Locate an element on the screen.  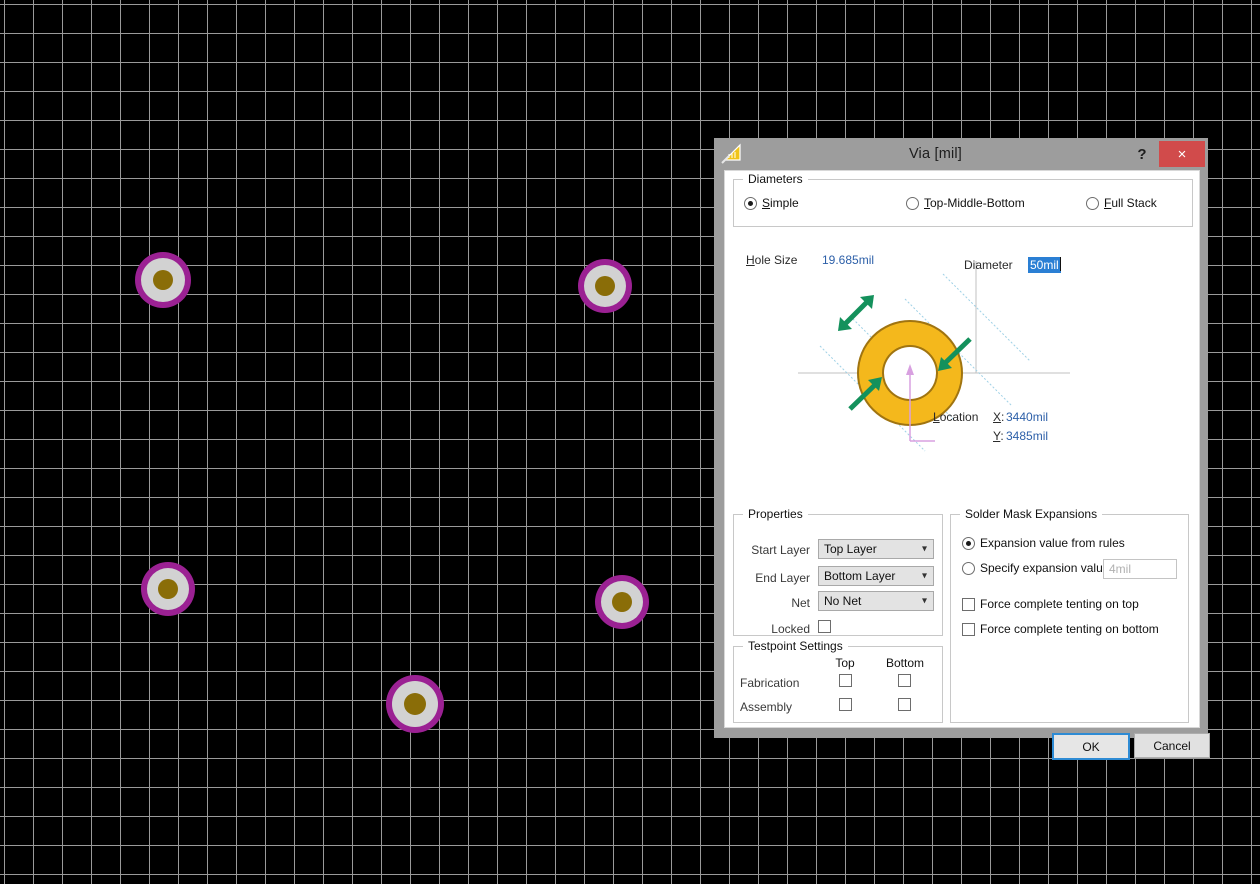
testpoint-col-top: Top is located at coordinates (845, 663).